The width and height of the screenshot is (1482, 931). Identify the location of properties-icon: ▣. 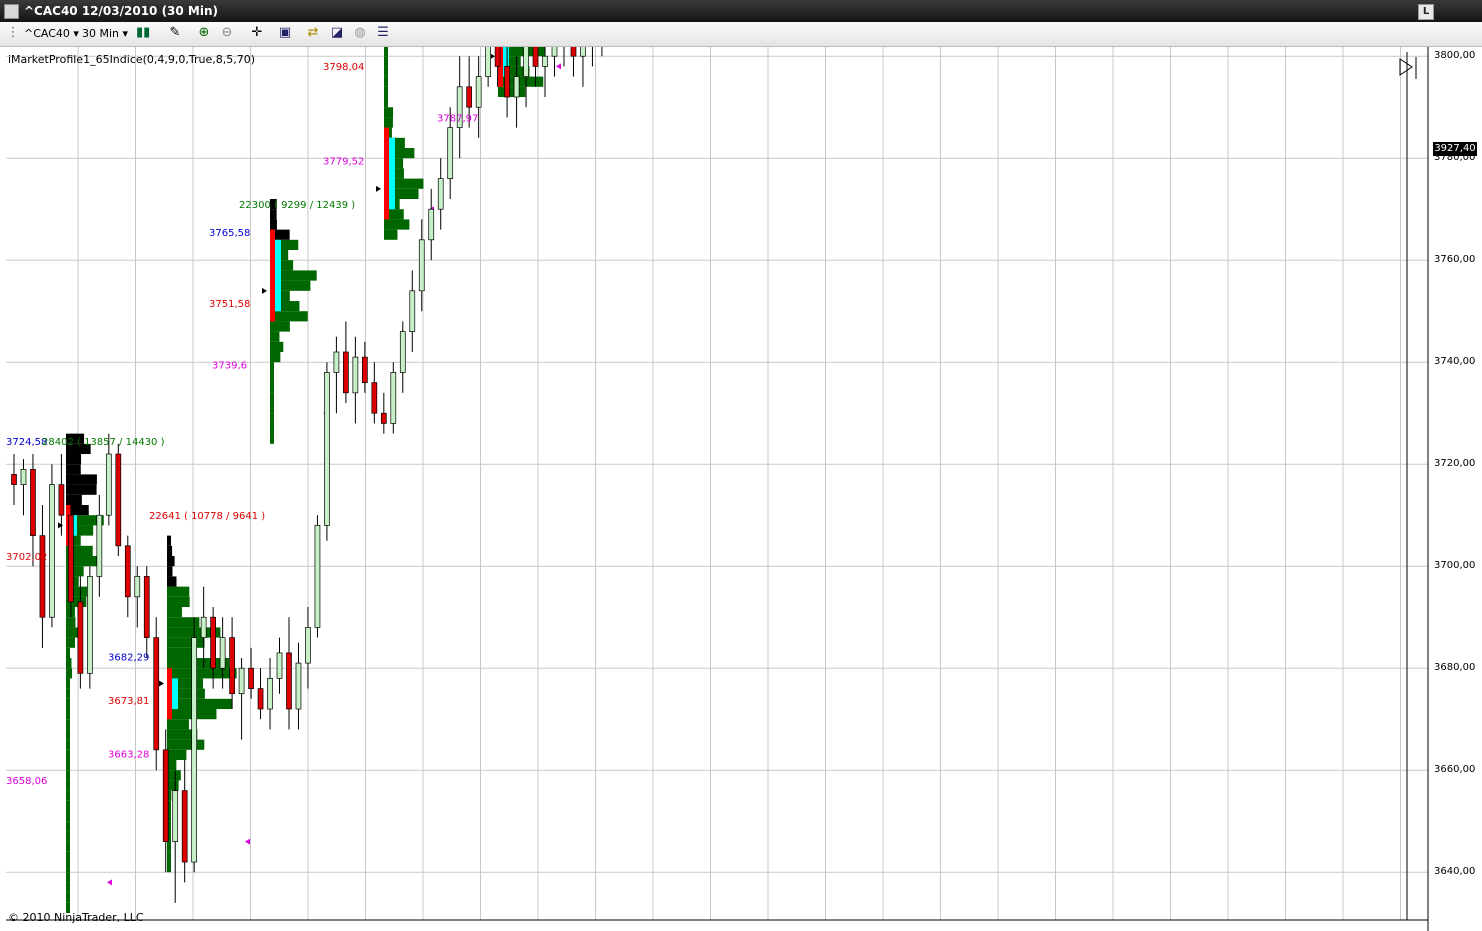
(285, 33).